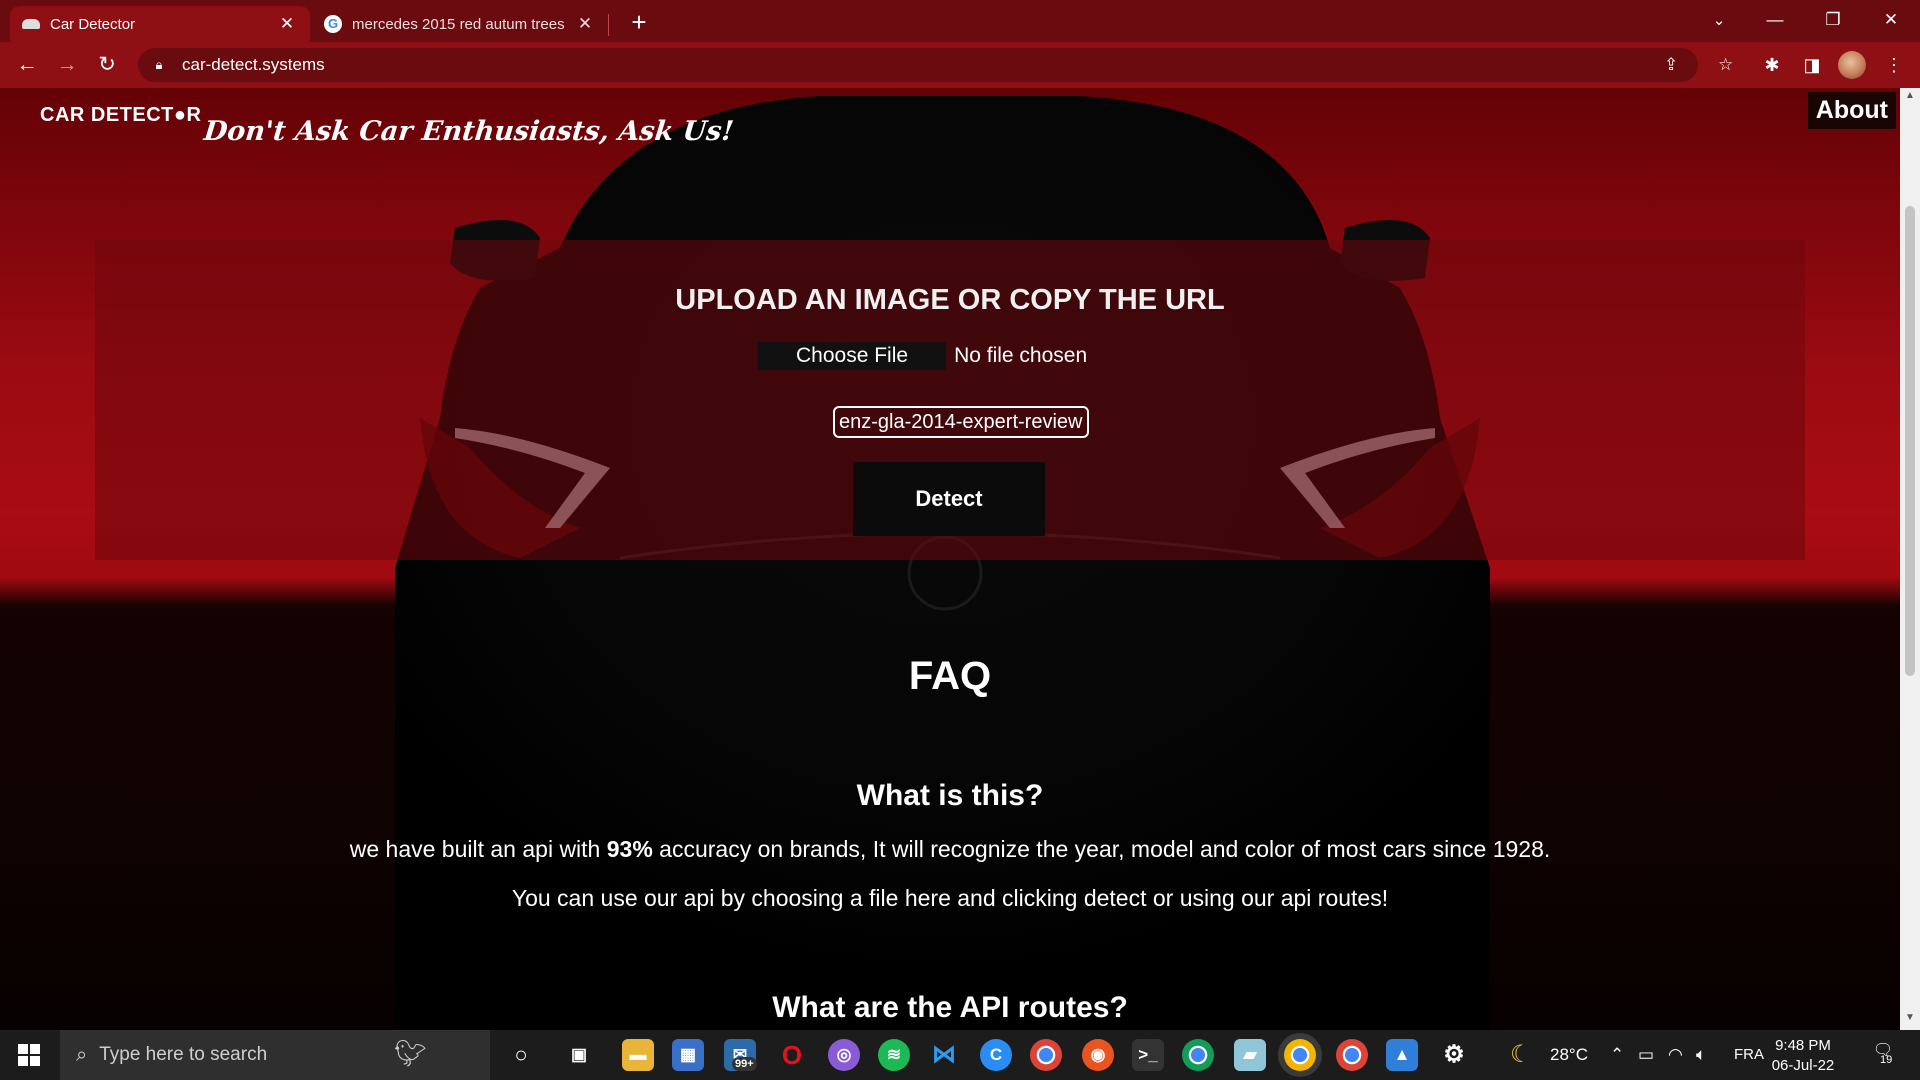  Describe the element at coordinates (950, 1007) in the screenshot. I see `faq-question: What are the API routes?` at that location.